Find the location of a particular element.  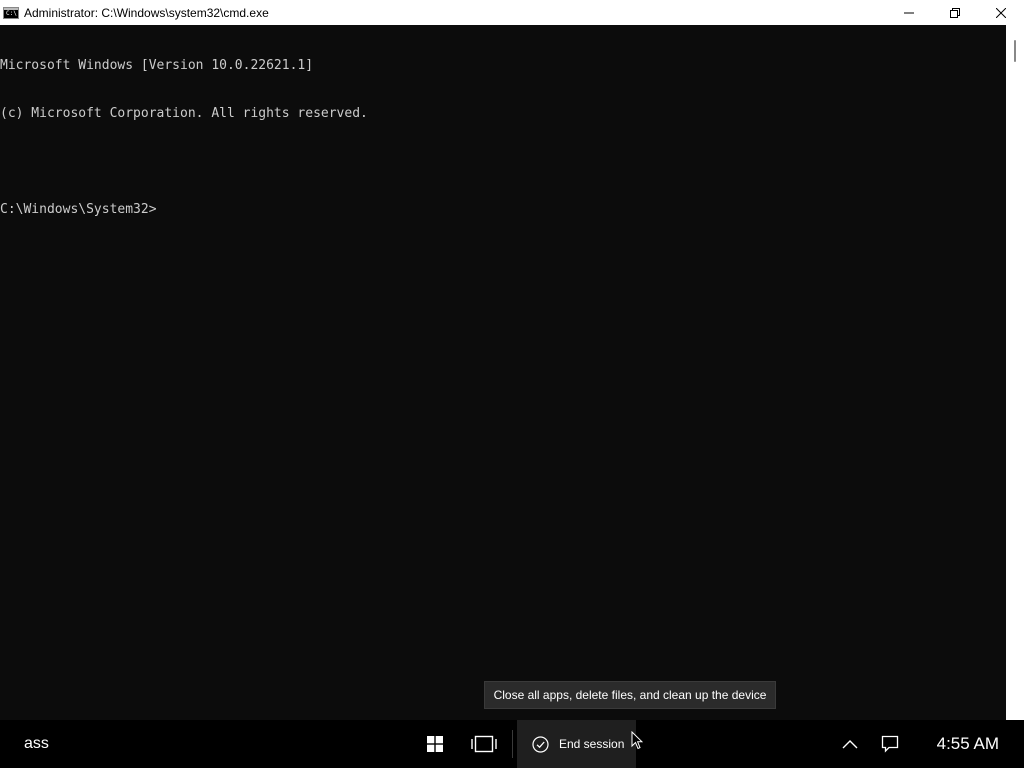

minimize-icon is located at coordinates (909, 12).